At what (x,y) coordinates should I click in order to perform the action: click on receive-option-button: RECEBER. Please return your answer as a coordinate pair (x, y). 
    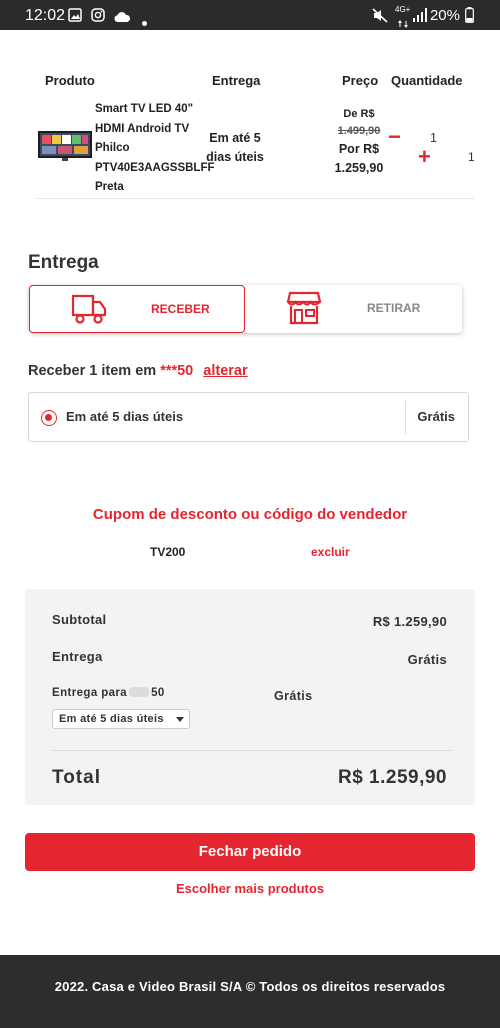
    Looking at the image, I should click on (137, 309).